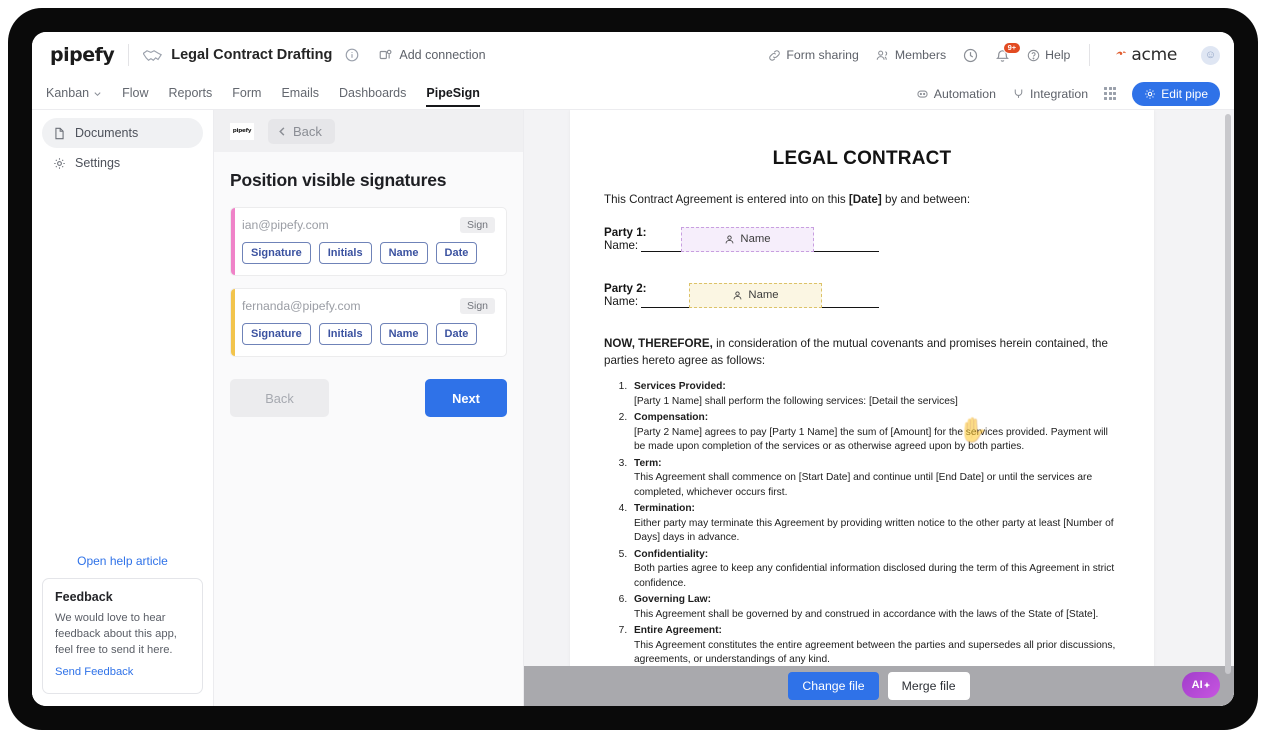 The height and width of the screenshot is (738, 1266). I want to click on tab-flow: Flow, so click(135, 96).